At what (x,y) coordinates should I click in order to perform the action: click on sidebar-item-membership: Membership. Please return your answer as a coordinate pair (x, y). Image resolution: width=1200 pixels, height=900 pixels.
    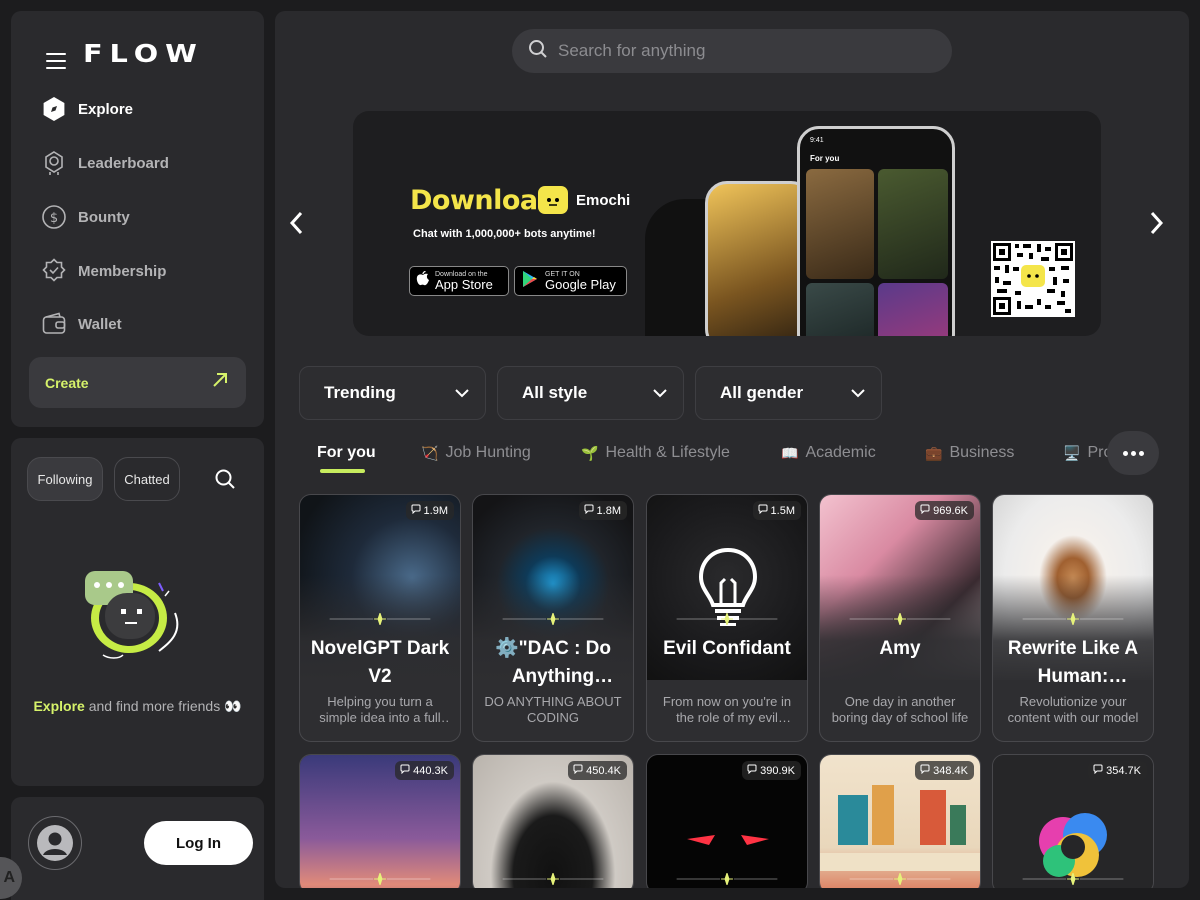
    Looking at the image, I should click on (145, 271).